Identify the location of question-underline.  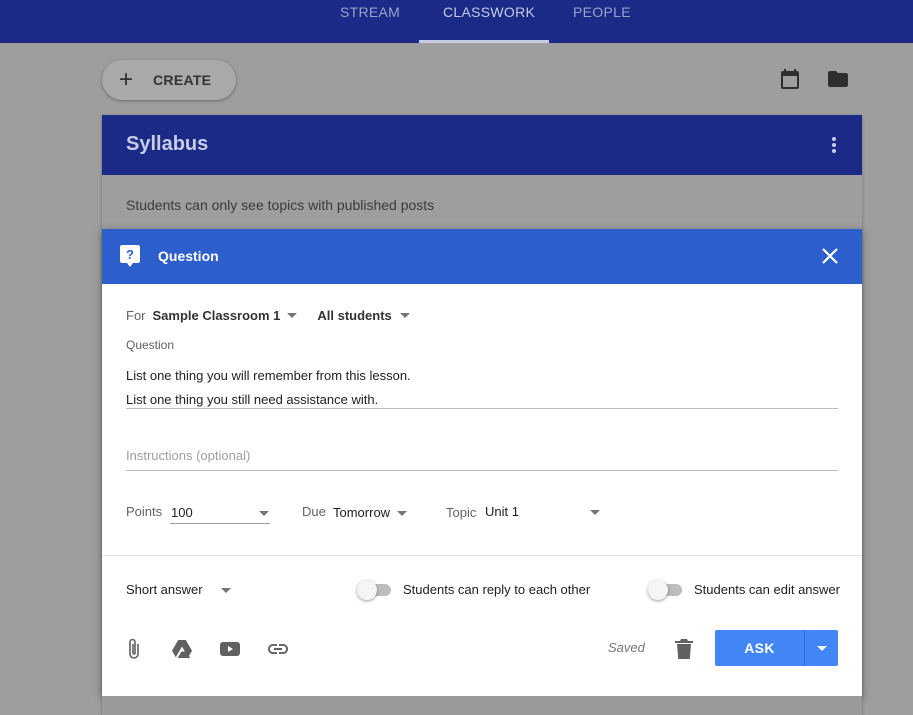
(482, 408).